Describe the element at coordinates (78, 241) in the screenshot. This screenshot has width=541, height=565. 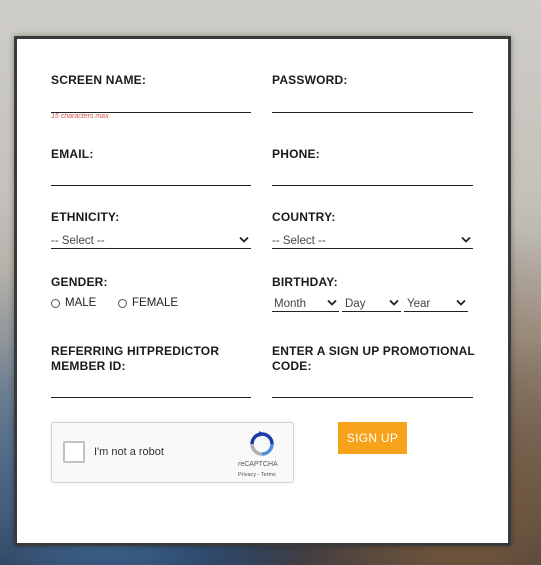
I see `ethnicity-select-value: -- Select --` at that location.